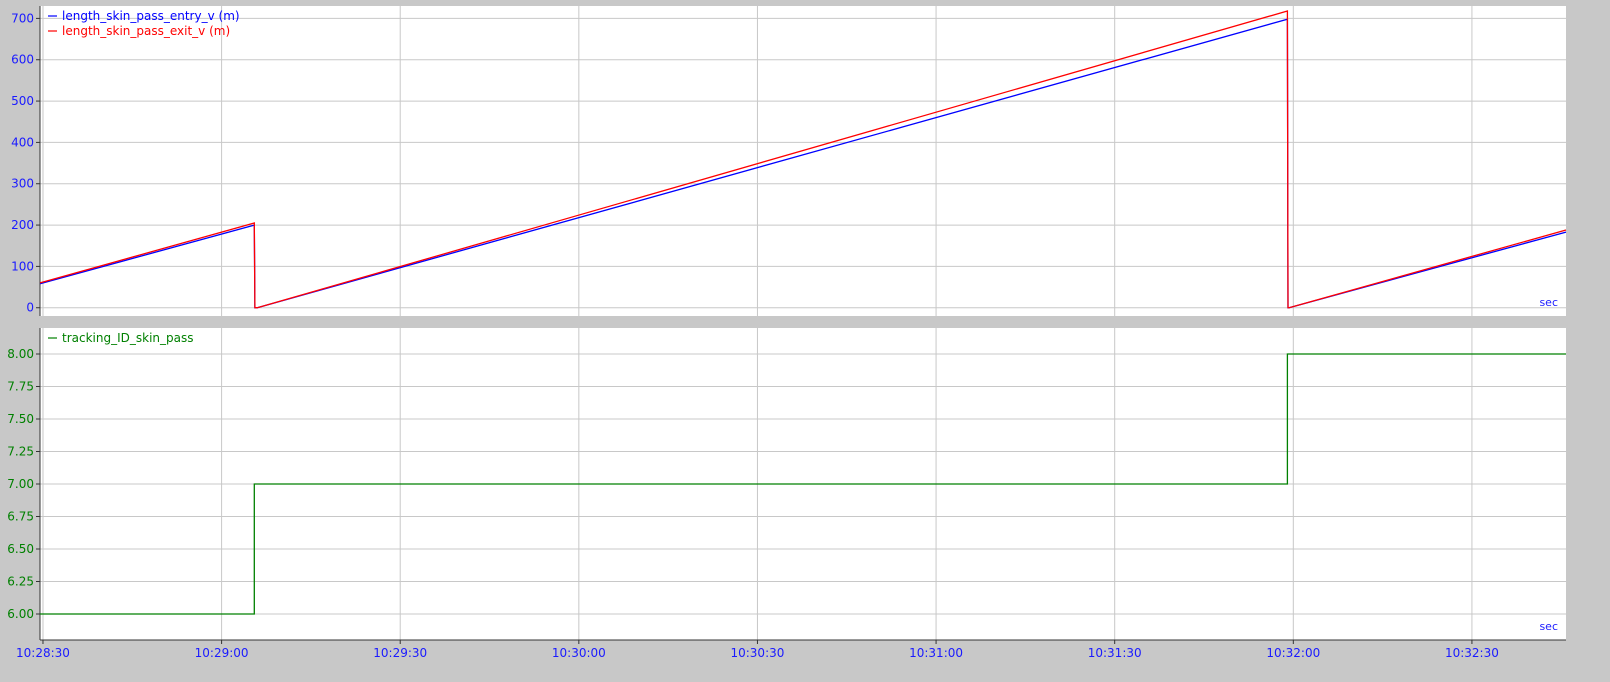 Image resolution: width=1610 pixels, height=682 pixels. Describe the element at coordinates (20, 419) in the screenshot. I see `y-tick-label: 7.50` at that location.